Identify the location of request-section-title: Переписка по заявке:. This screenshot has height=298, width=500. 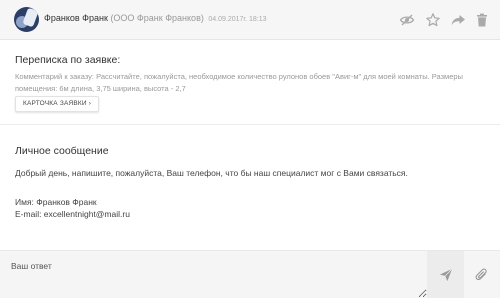
(68, 60).